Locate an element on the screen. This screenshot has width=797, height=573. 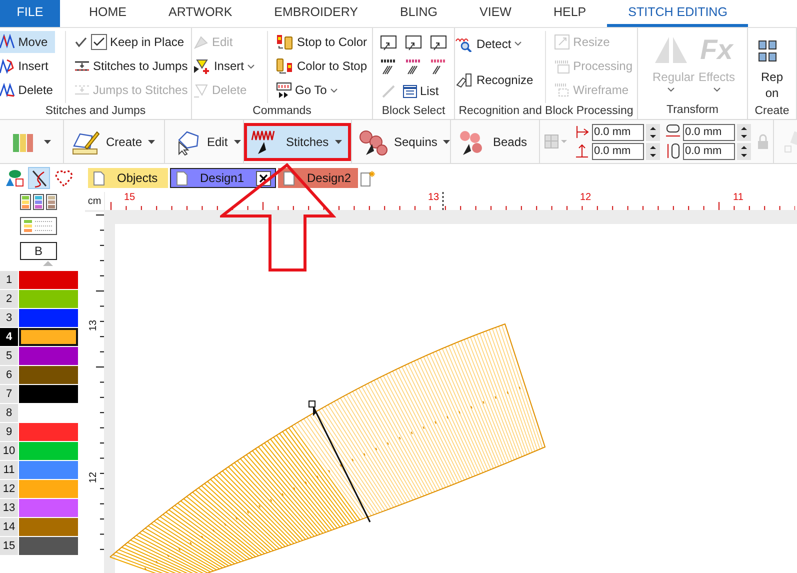
menu-tab: VIEW is located at coordinates (495, 13).